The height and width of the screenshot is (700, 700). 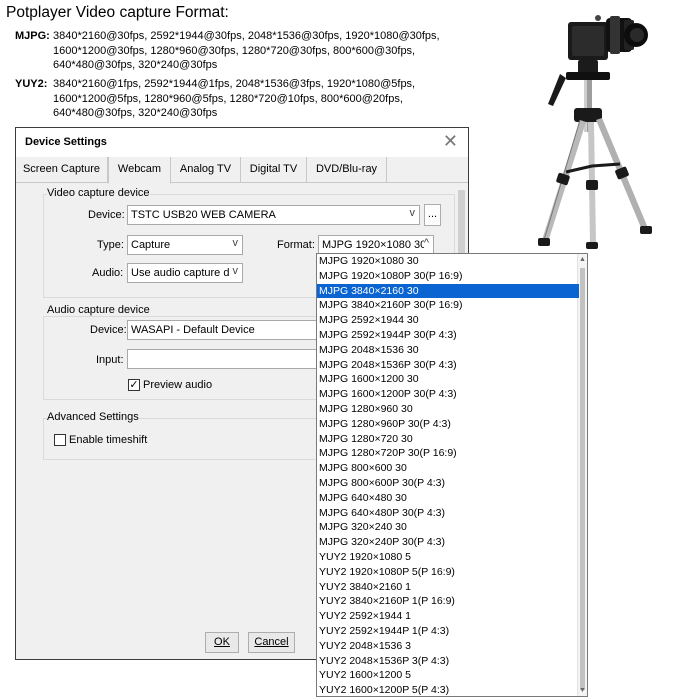 I want to click on format-option: MJPG 800×600P 30(P 4:3), so click(x=448, y=483).